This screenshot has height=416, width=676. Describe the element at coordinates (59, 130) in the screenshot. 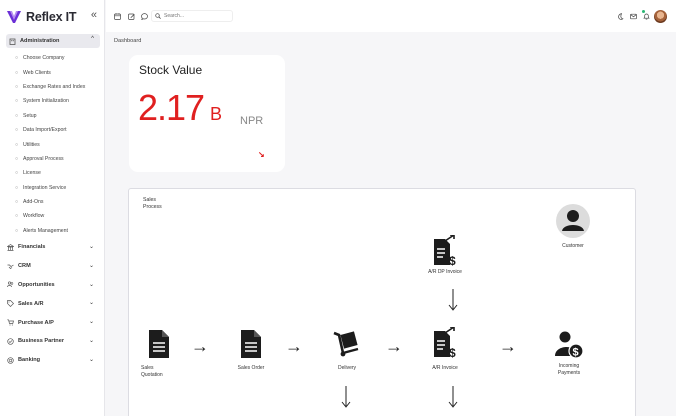

I see `submenu-item-data-import-export: ○ Data Import/Export` at that location.